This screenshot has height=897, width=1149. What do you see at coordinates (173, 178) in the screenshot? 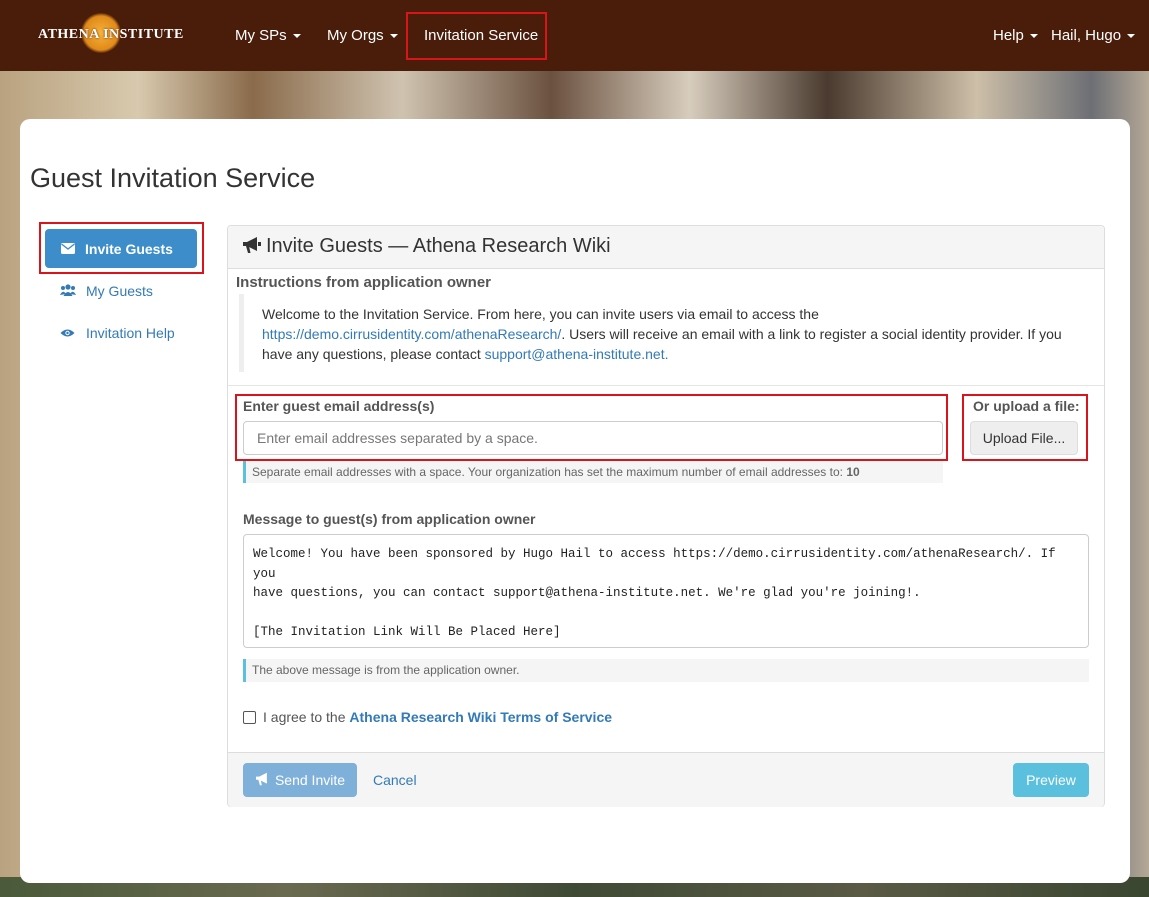
I see `page-title: Guest Invitation Service` at bounding box center [173, 178].